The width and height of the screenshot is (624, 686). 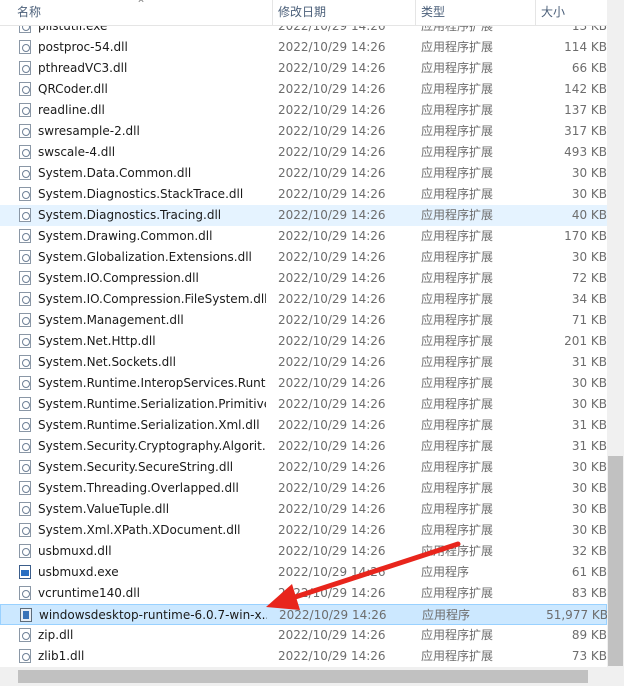 I want to click on file-size: 89 KB, so click(x=589, y=635).